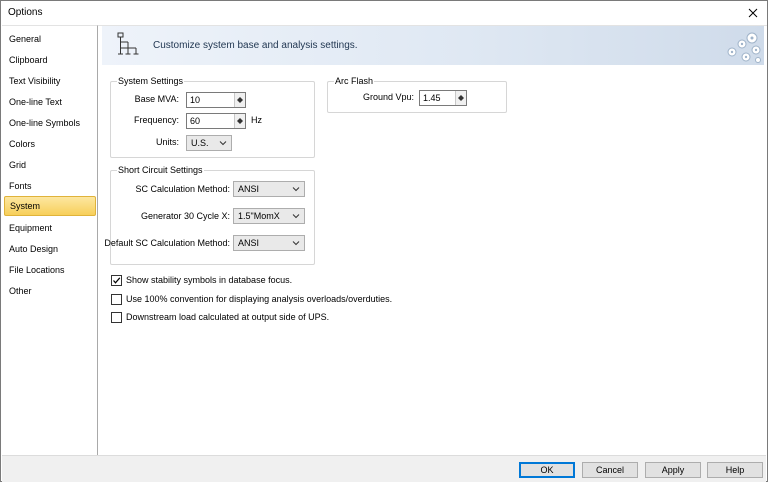 This screenshot has width=768, height=482. I want to click on cancel-button: Cancel, so click(610, 470).